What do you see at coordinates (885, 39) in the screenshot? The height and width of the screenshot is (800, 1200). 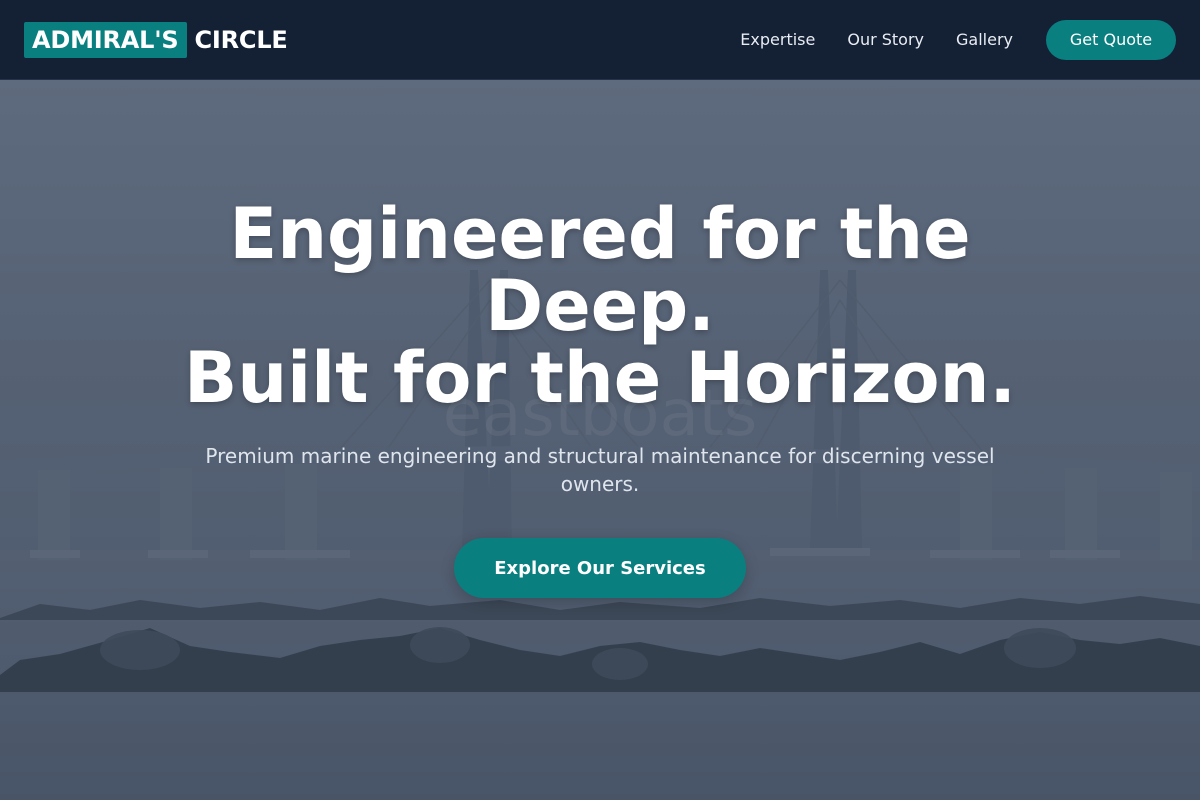 I see `nav-link-our-story: Our Story` at bounding box center [885, 39].